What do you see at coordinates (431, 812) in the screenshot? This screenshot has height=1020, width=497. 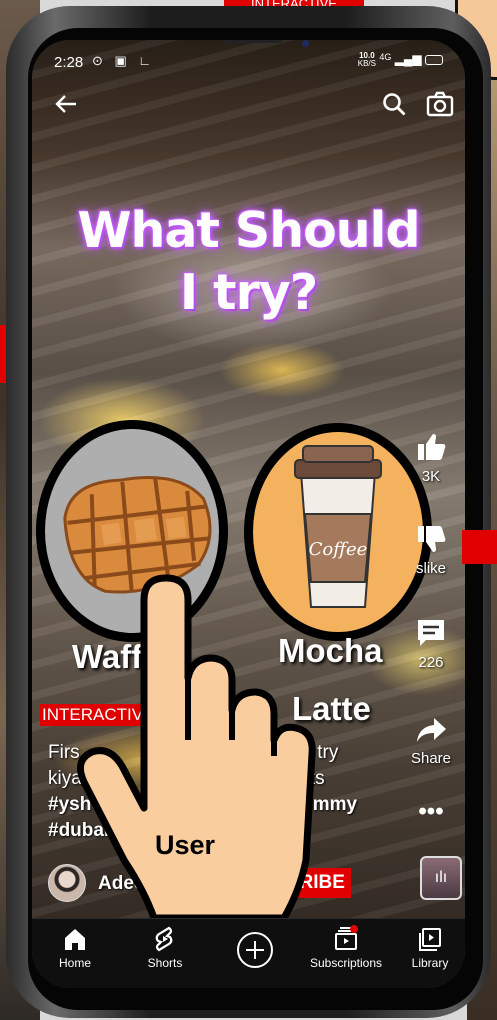 I see `more-options-icon: •••` at bounding box center [431, 812].